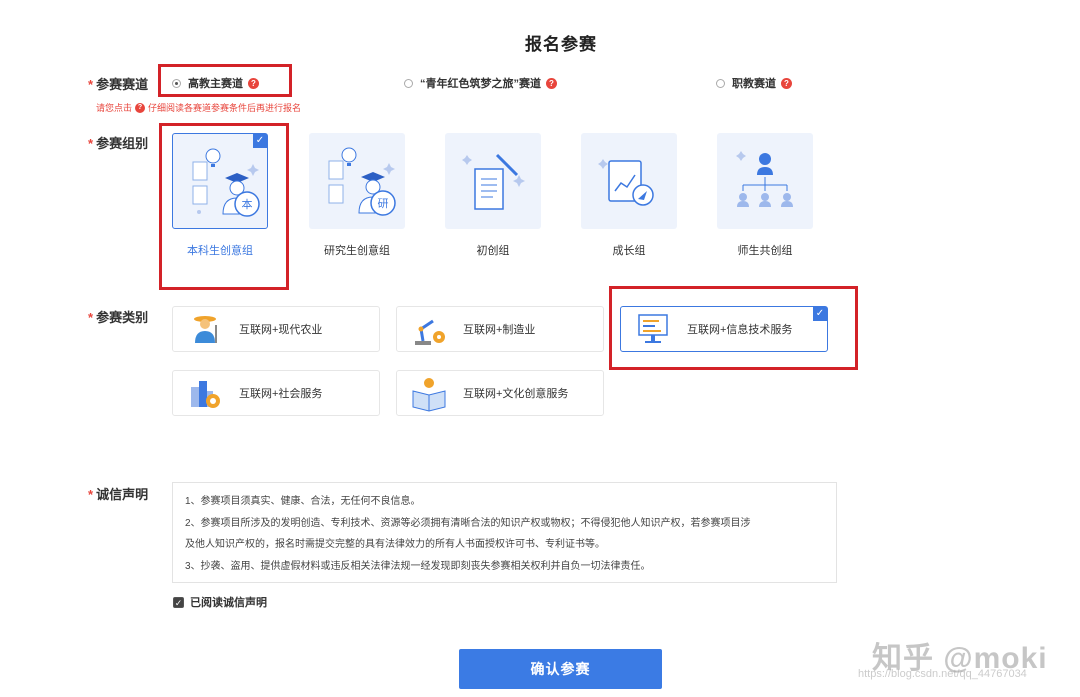 This screenshot has height=697, width=1080. Describe the element at coordinates (629, 250) in the screenshot. I see `group-label-growth: 成长组` at that location.